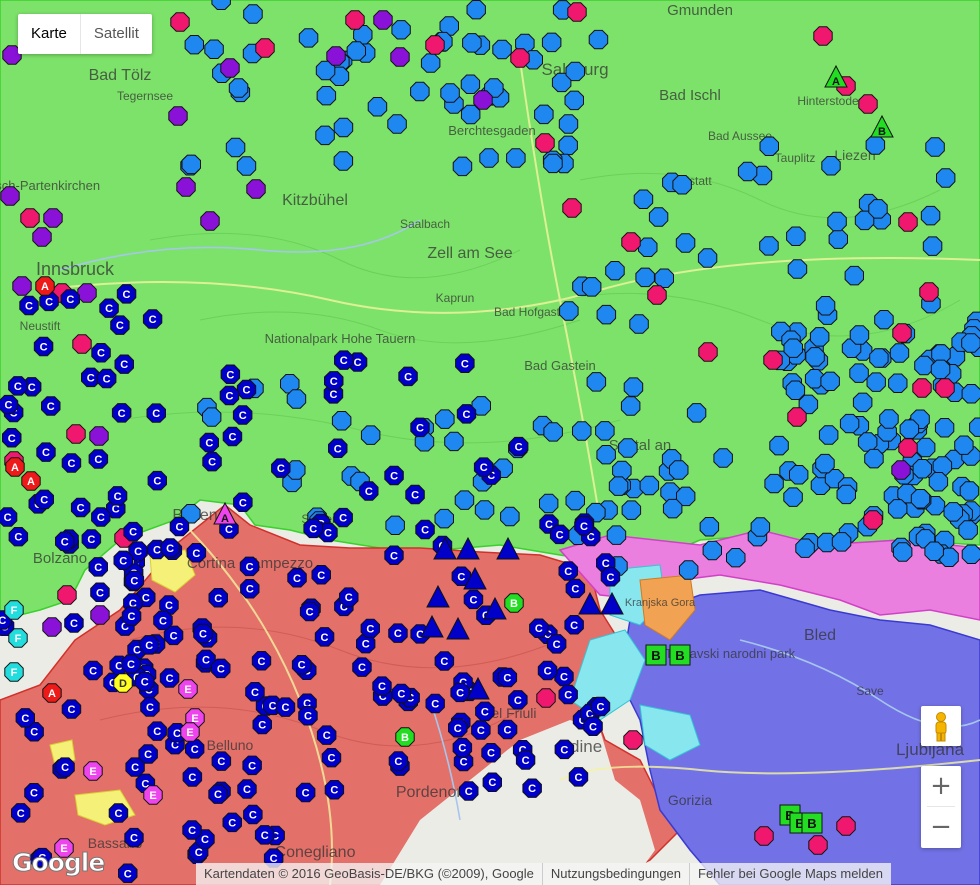 The image size is (980, 885). Describe the element at coordinates (45, 286) in the screenshot. I see `marker-letter-a: A` at that location.